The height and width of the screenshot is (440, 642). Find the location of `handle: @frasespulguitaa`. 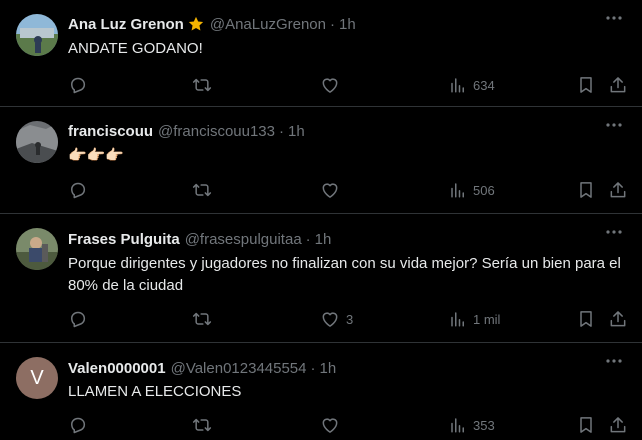

handle: @frasespulguitaa is located at coordinates (243, 239).